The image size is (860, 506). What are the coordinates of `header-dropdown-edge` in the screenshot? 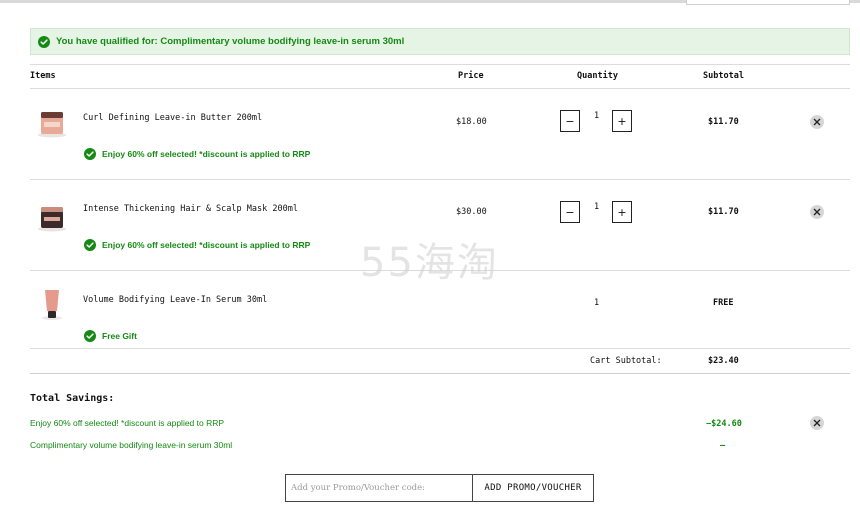 It's located at (768, 2).